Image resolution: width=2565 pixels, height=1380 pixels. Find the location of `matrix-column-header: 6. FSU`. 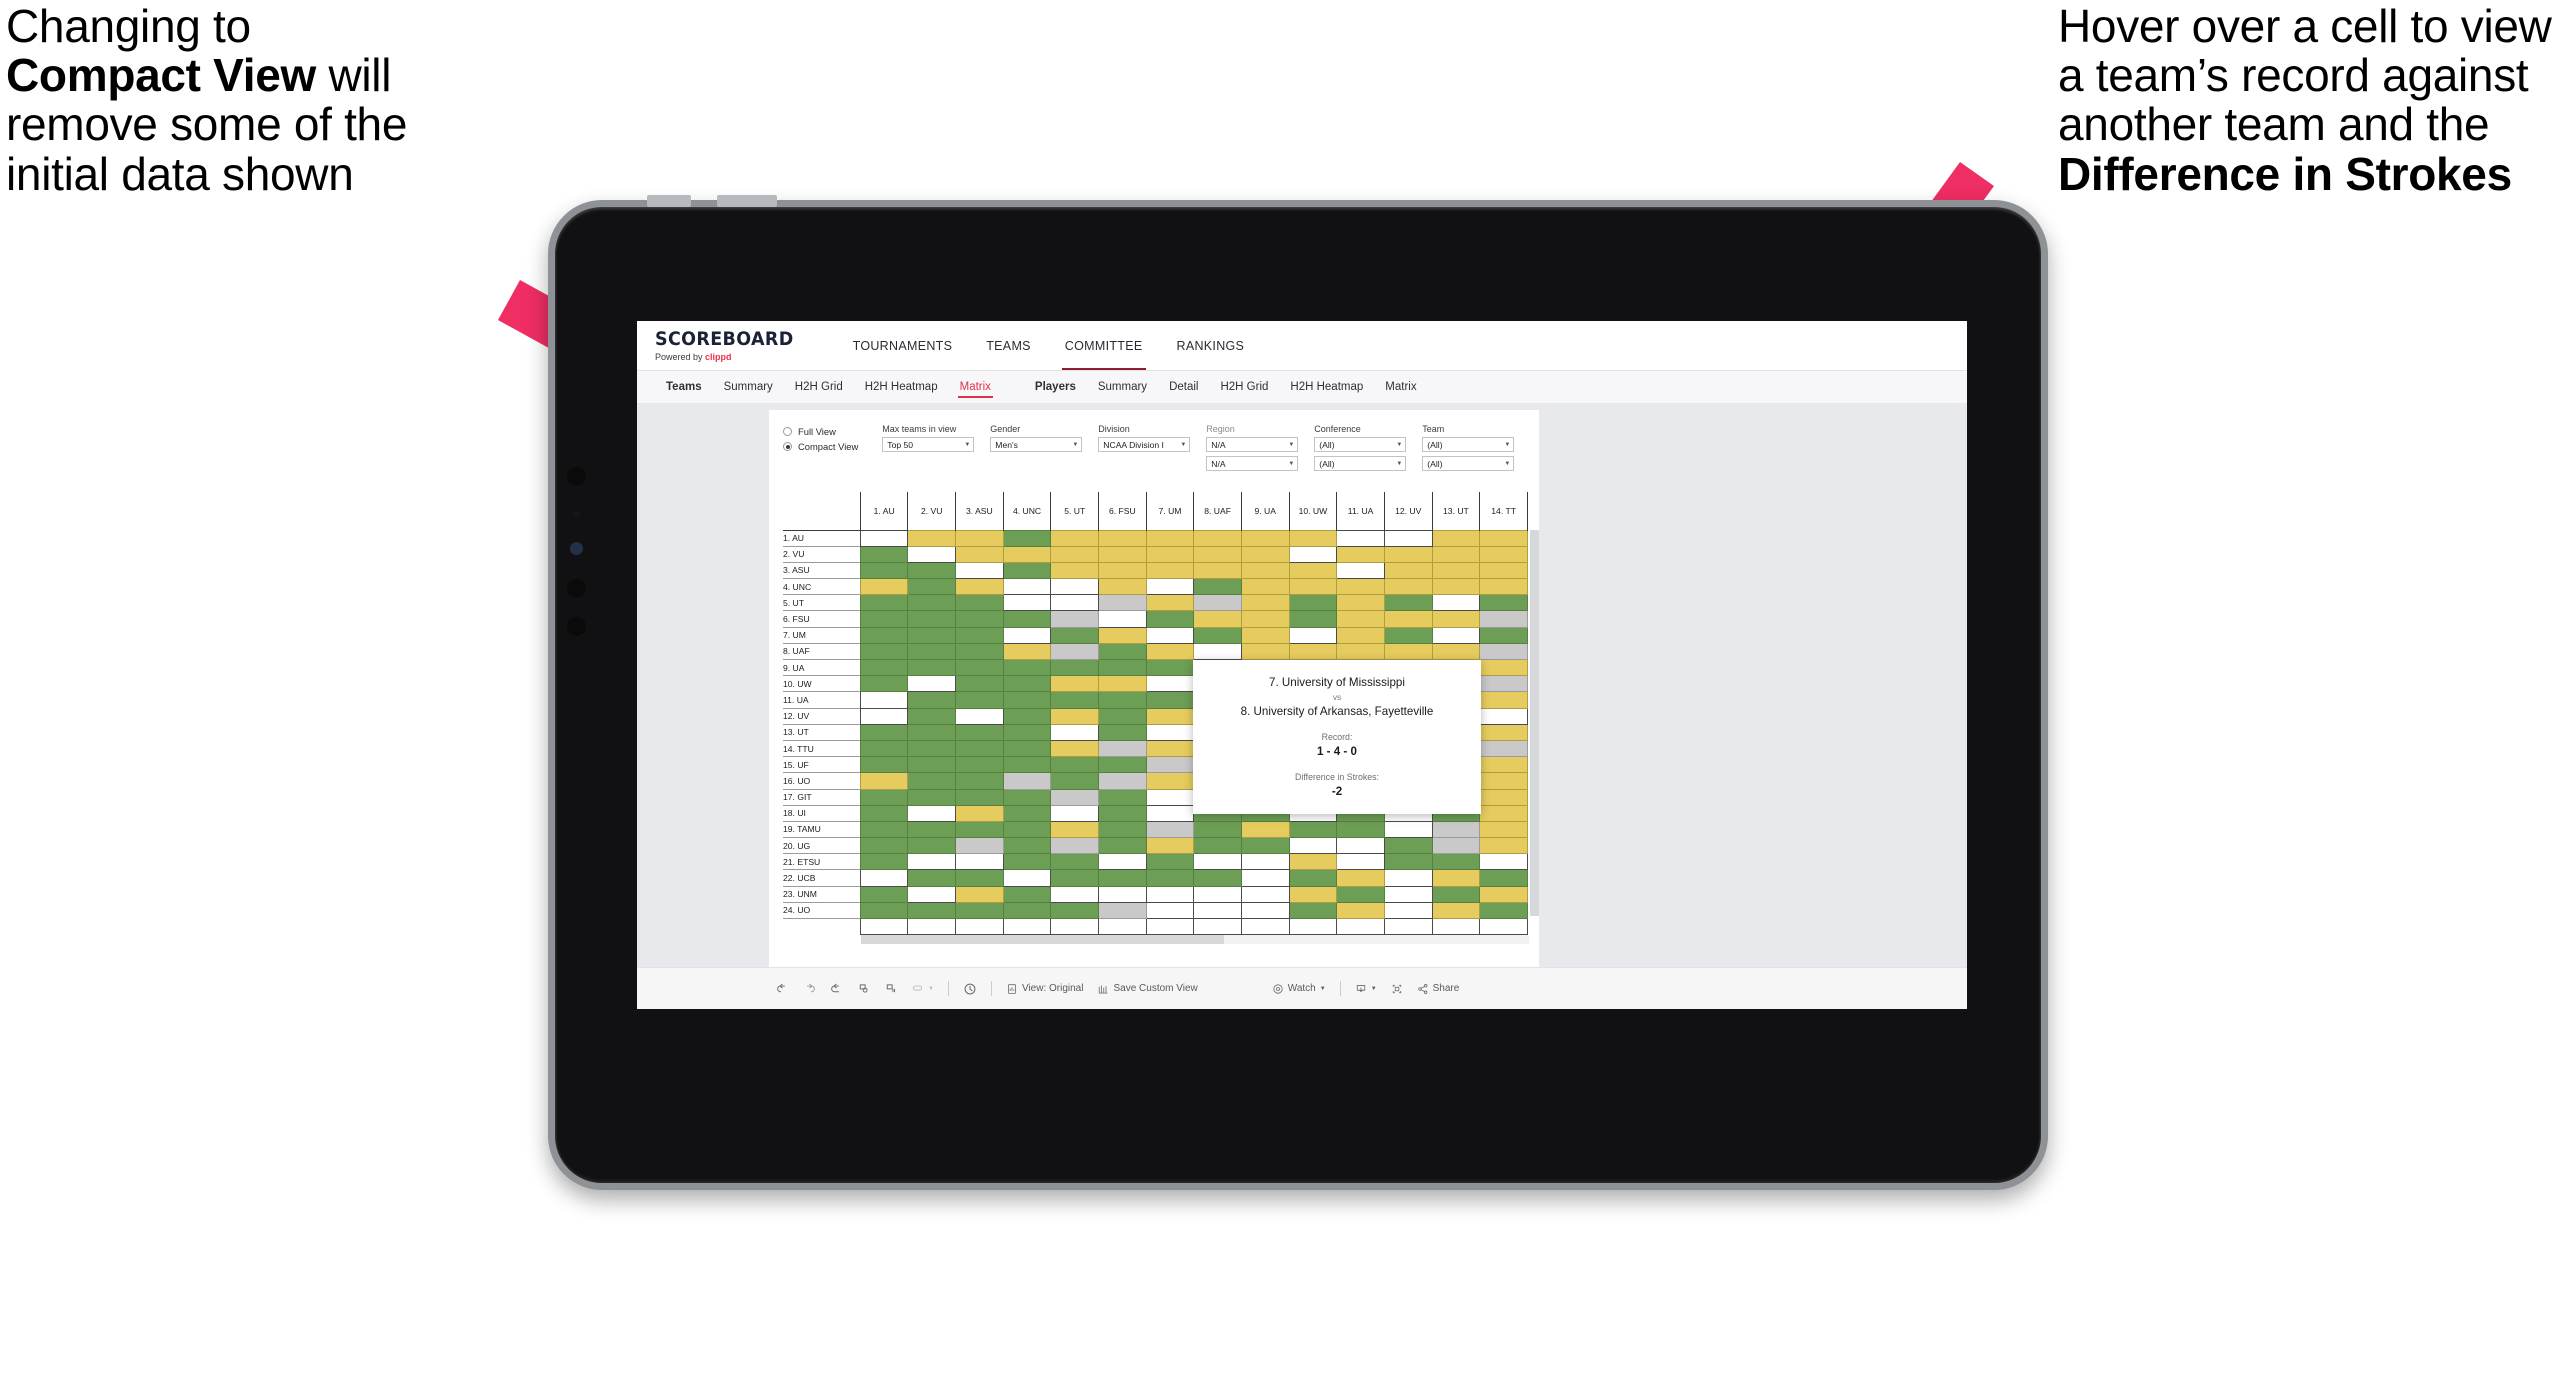

matrix-column-header: 6. FSU is located at coordinates (1122, 511).